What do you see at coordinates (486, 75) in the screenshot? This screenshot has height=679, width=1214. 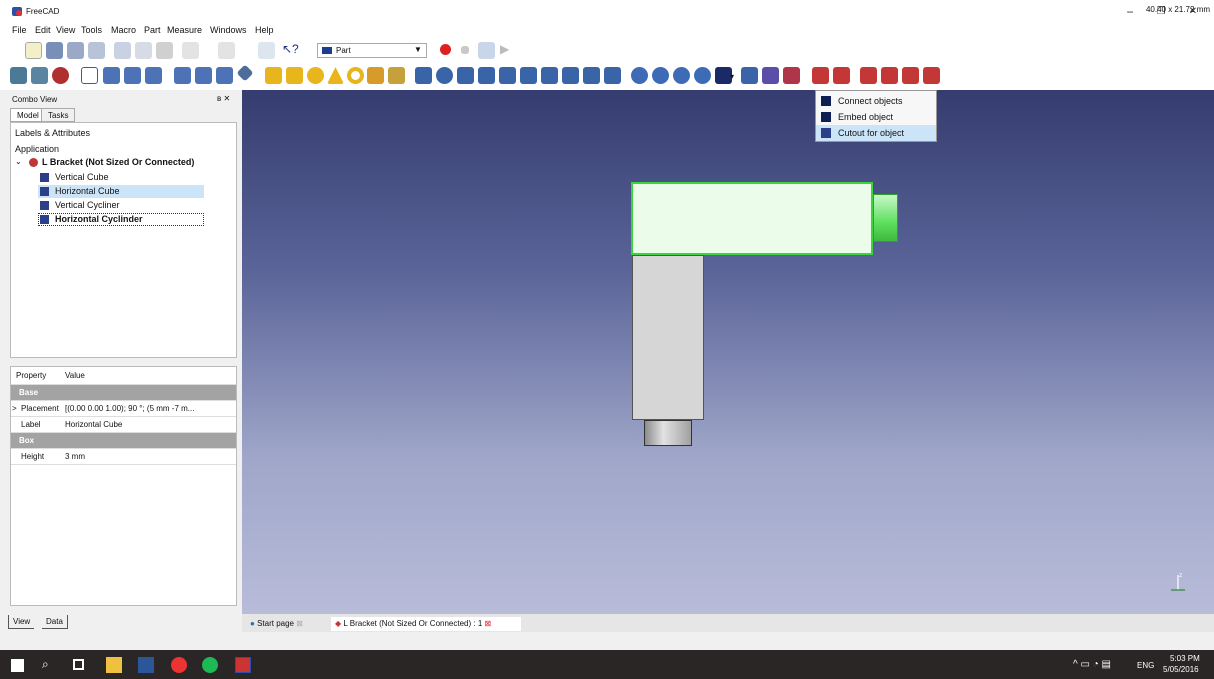 I see `fillet-icon` at bounding box center [486, 75].